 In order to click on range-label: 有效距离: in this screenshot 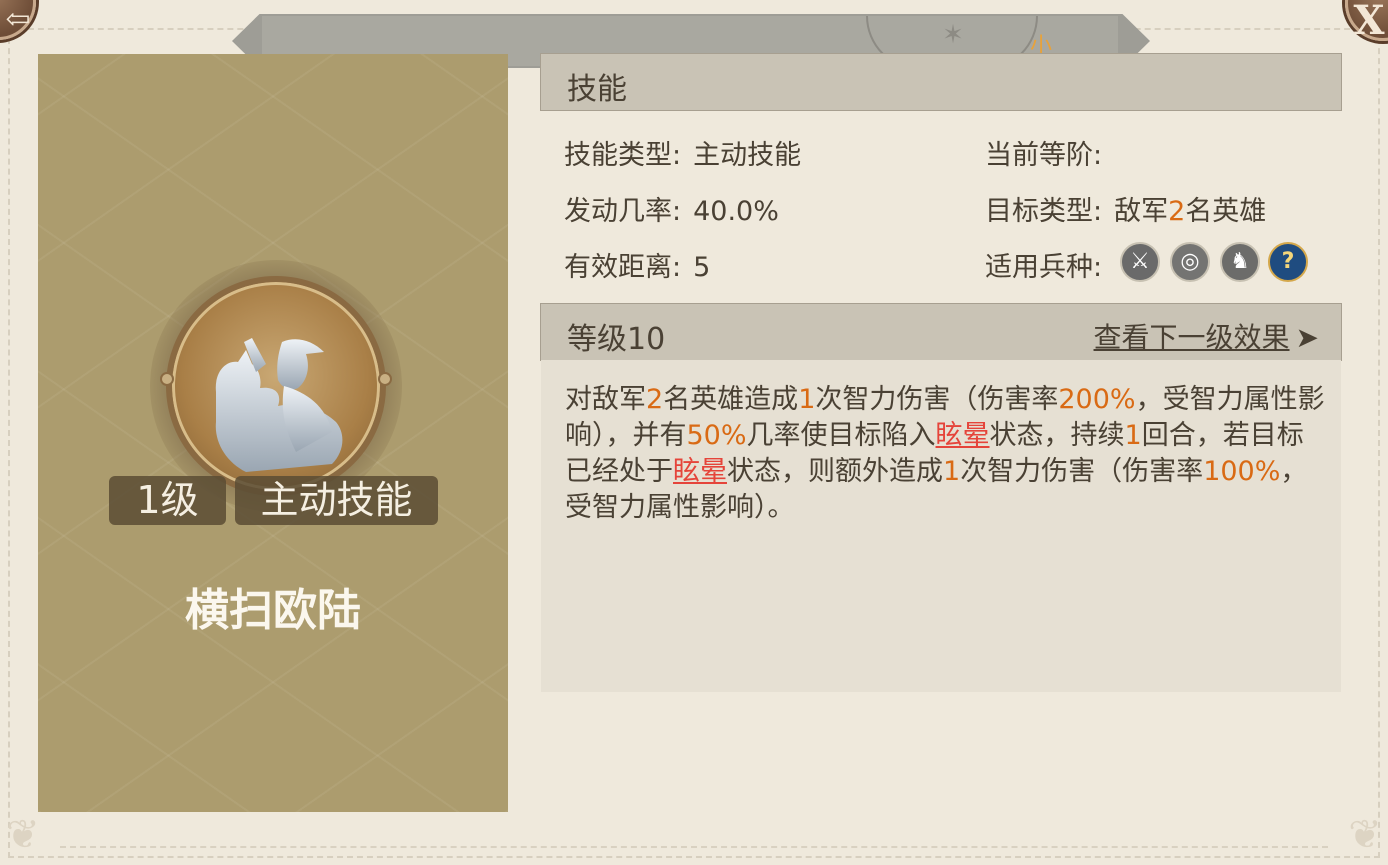, I will do `click(623, 267)`.